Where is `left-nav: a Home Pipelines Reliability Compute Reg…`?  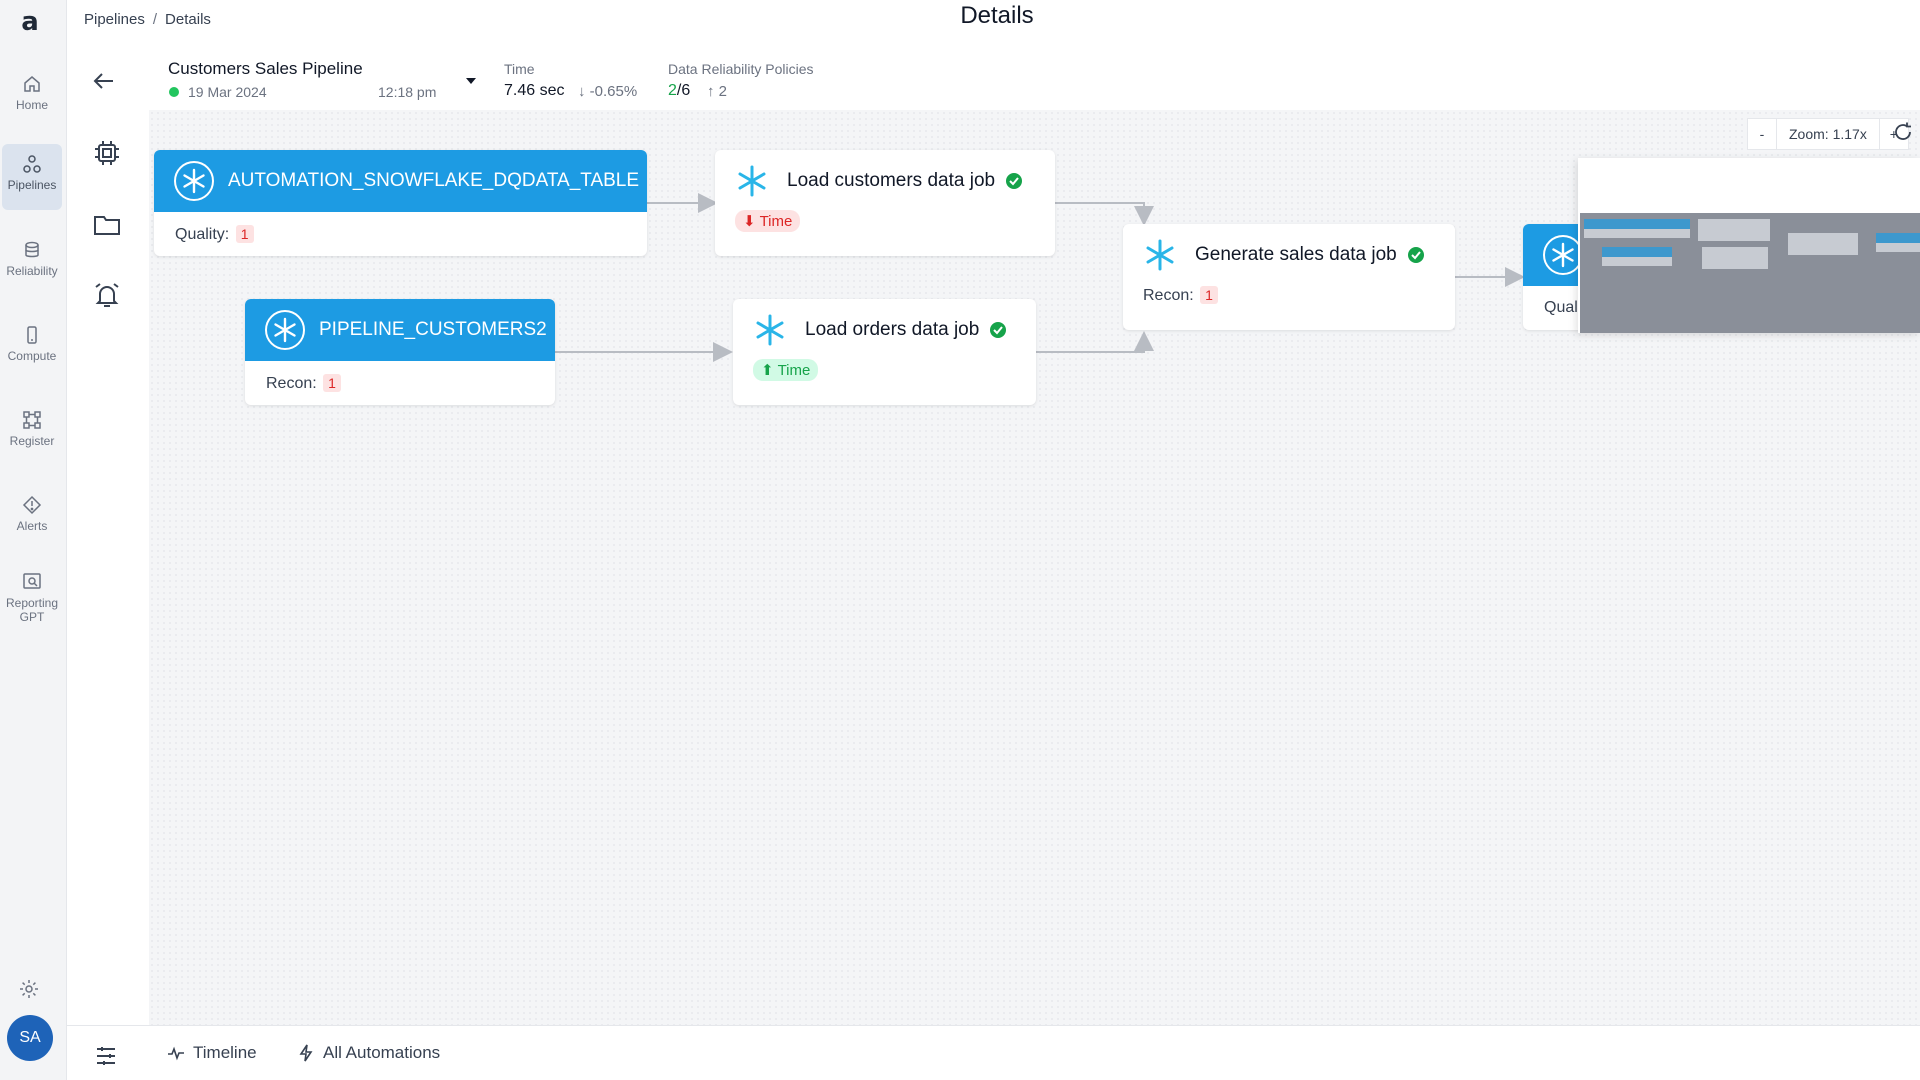 left-nav: a Home Pipelines Reliability Compute Reg… is located at coordinates (33, 540).